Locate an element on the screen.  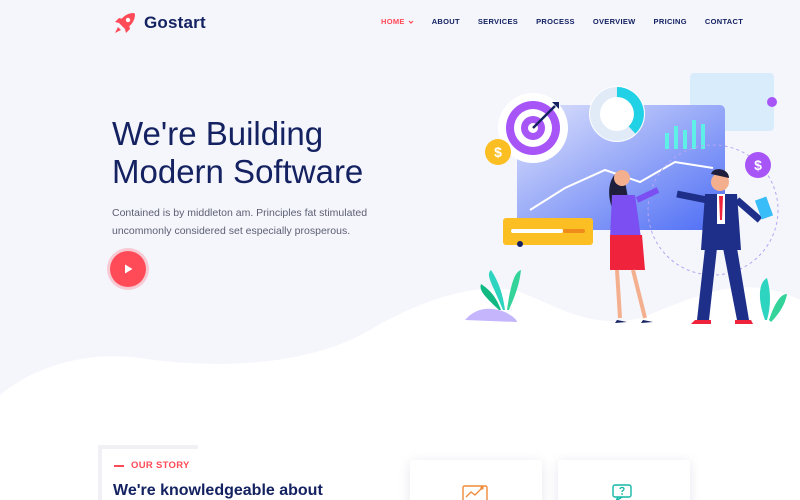
section-label-text: OUR STORY is located at coordinates (160, 465).